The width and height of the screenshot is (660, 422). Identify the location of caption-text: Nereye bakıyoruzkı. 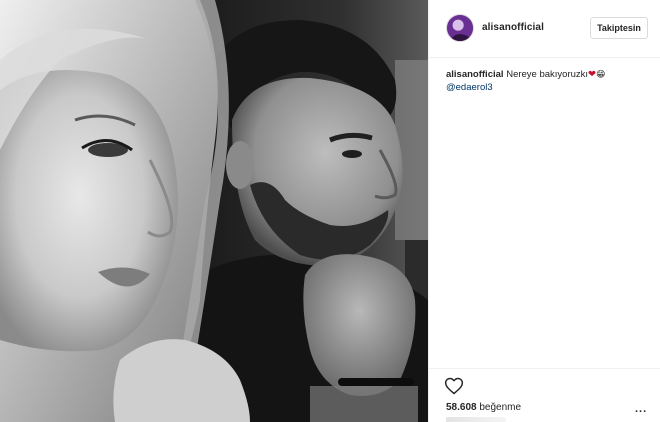
(546, 74).